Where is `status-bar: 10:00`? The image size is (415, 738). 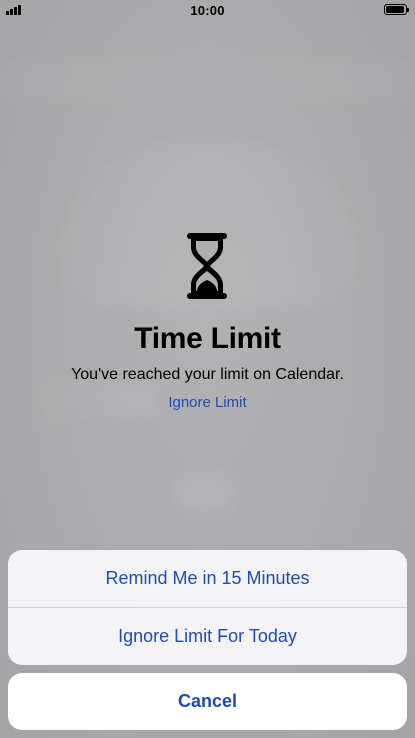 status-bar: 10:00 is located at coordinates (207, 10).